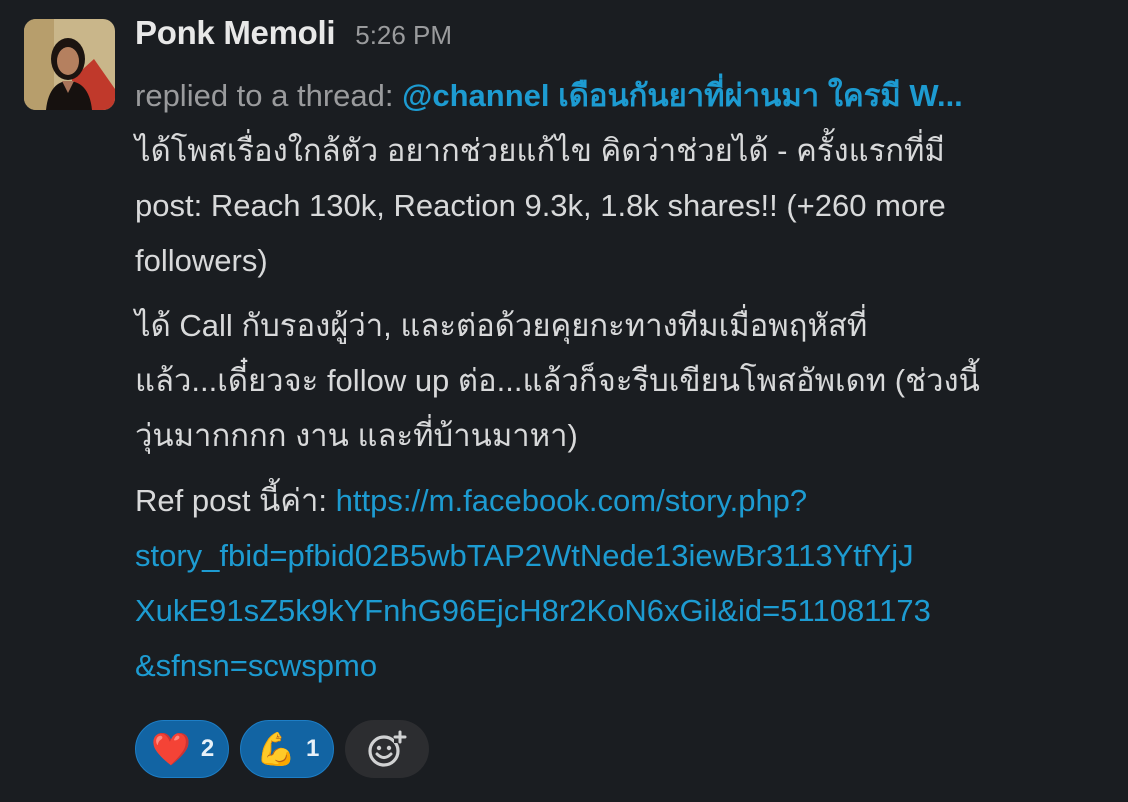  What do you see at coordinates (403, 35) in the screenshot?
I see `message-timestamp: 5:26 PM` at bounding box center [403, 35].